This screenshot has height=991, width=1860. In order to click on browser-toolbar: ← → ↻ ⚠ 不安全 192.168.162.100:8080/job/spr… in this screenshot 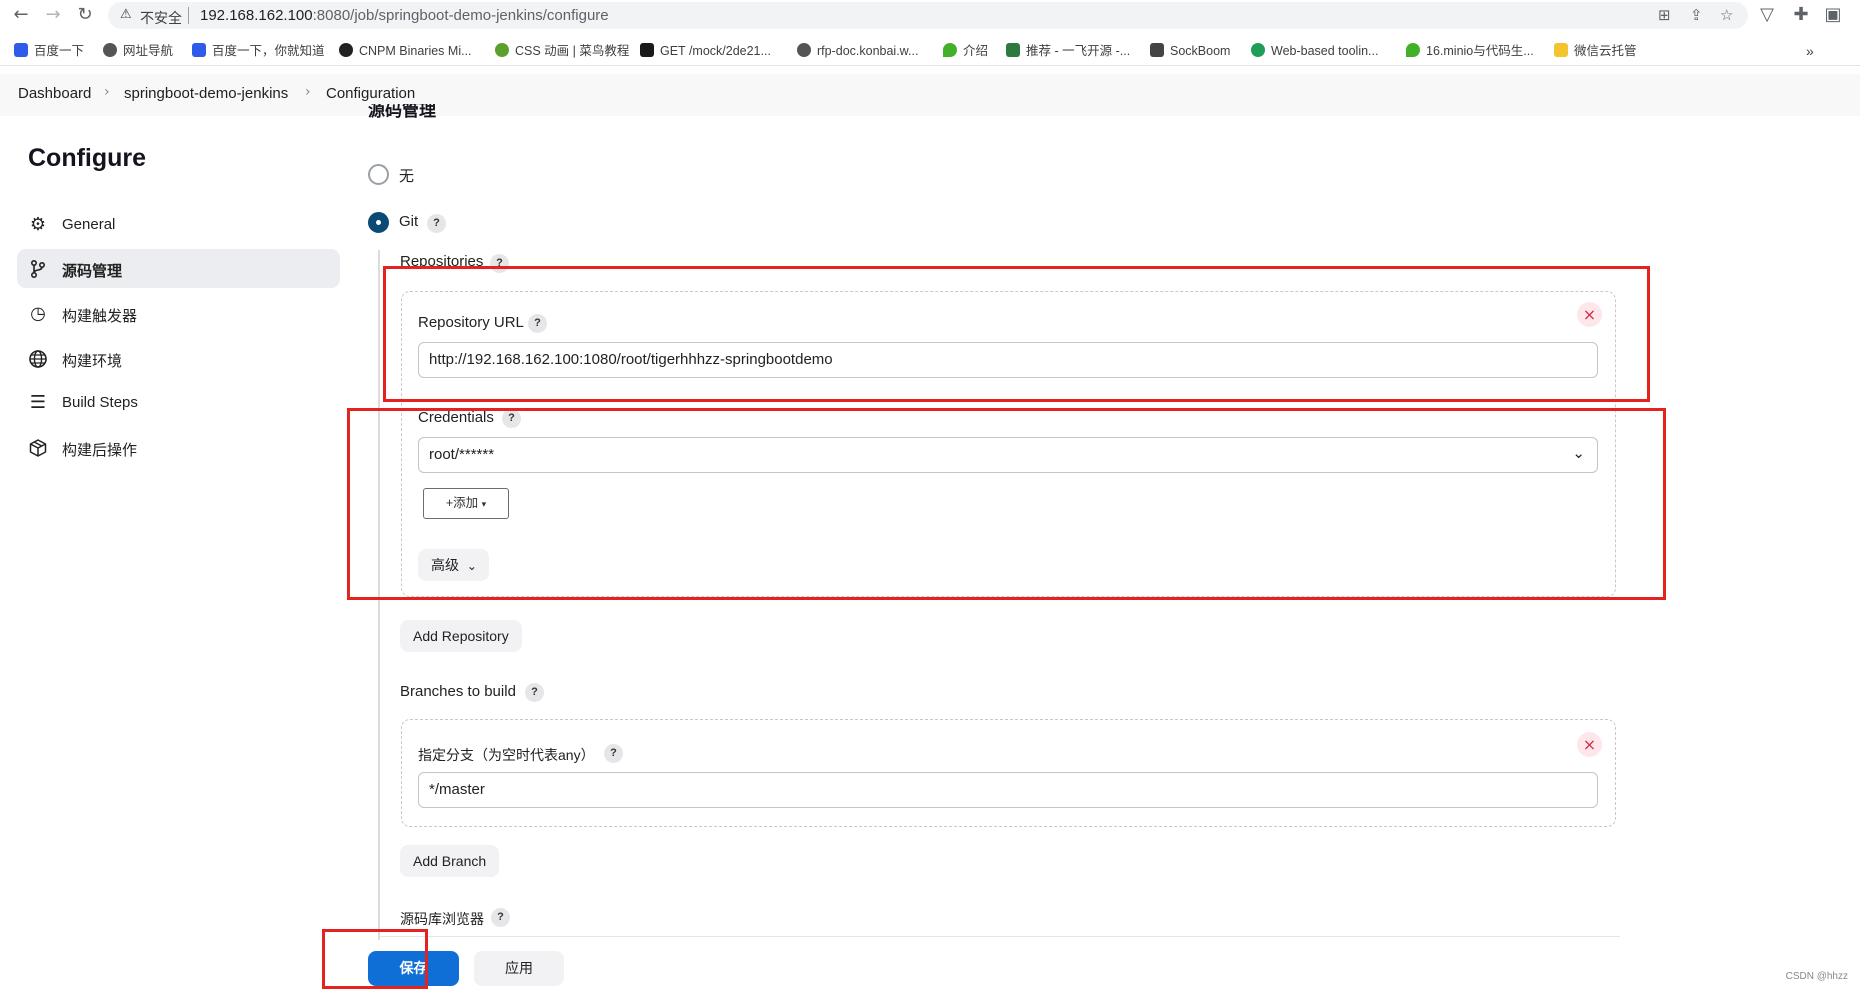, I will do `click(930, 15)`.